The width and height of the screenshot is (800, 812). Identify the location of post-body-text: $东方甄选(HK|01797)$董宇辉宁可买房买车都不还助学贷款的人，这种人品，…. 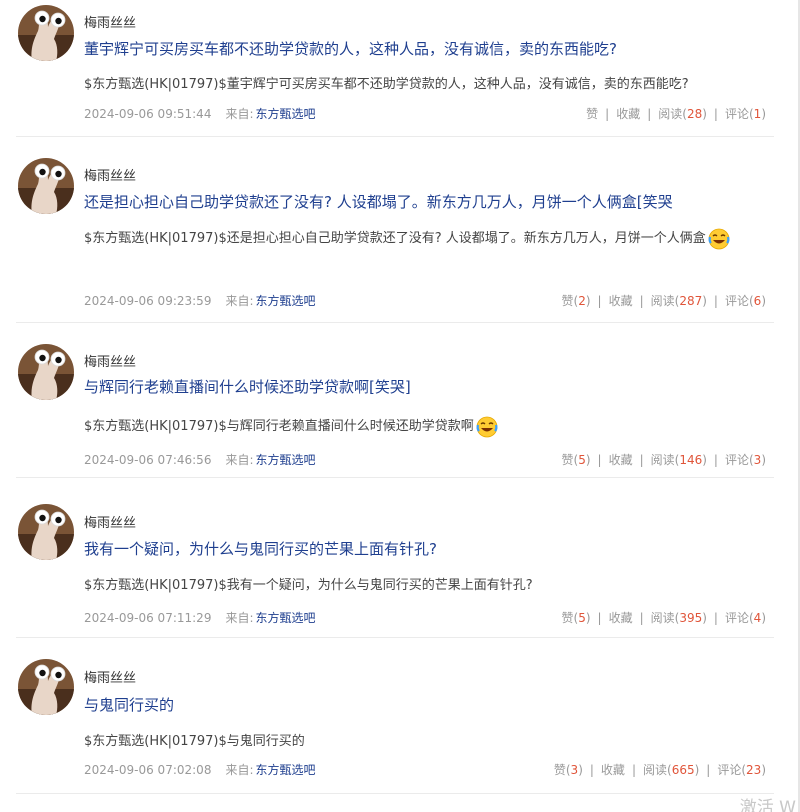
(386, 84).